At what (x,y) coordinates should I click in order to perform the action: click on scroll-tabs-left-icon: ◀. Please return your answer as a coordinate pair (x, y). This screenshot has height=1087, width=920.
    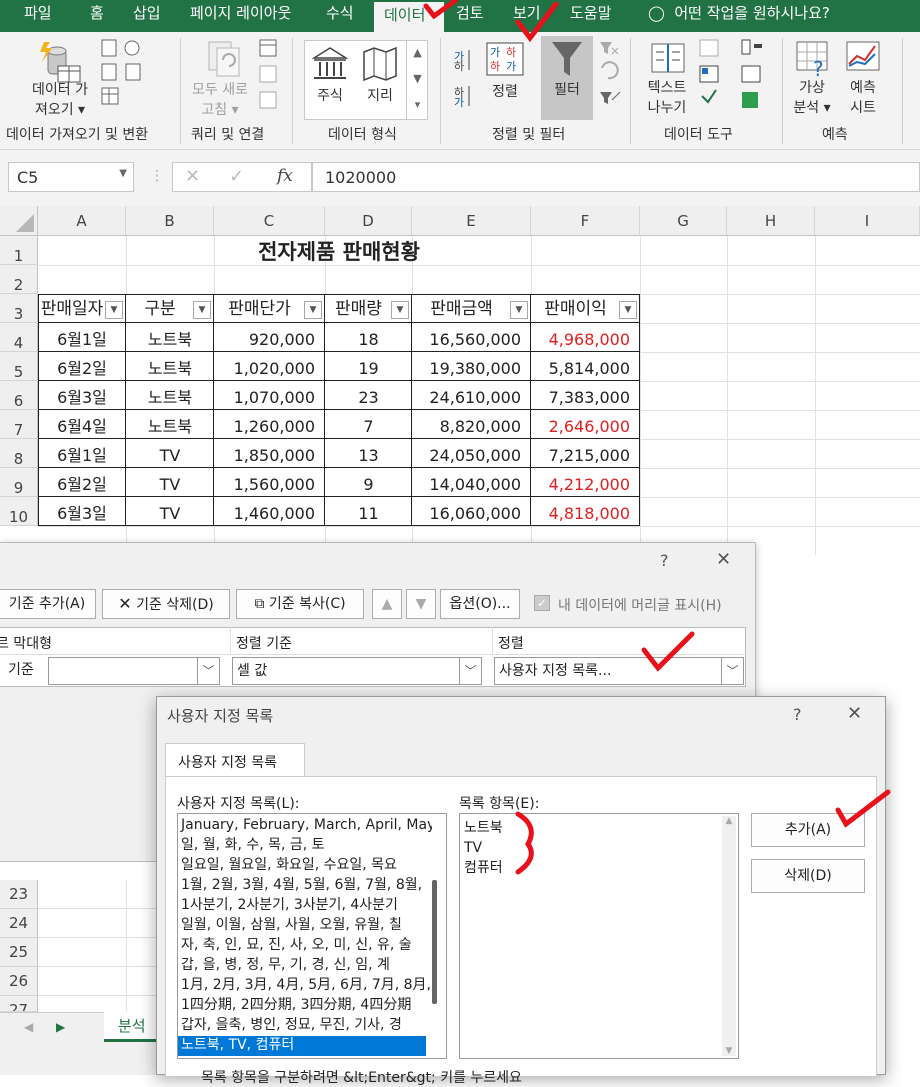
    Looking at the image, I should click on (28, 1027).